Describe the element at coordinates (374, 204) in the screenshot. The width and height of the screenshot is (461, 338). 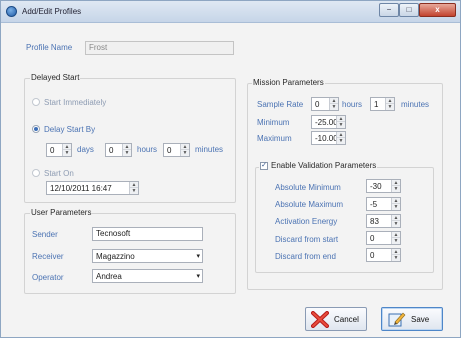
I see `absolute-maximum-value: -5` at that location.